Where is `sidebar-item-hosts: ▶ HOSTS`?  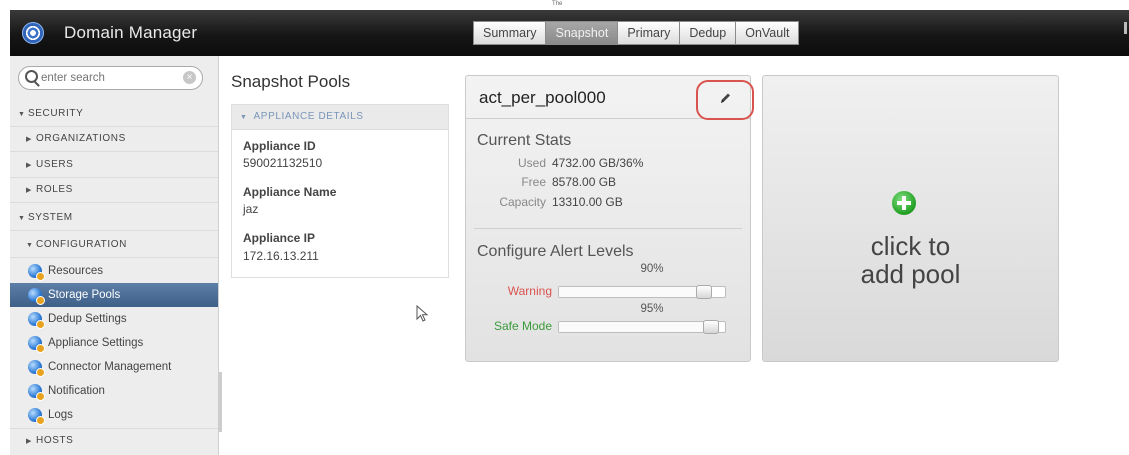 sidebar-item-hosts: ▶ HOSTS is located at coordinates (114, 440).